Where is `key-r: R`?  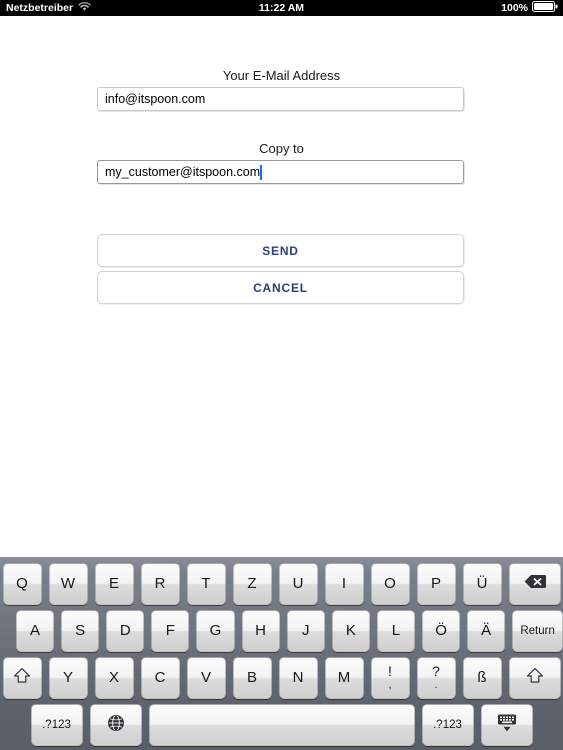 key-r: R is located at coordinates (160, 583).